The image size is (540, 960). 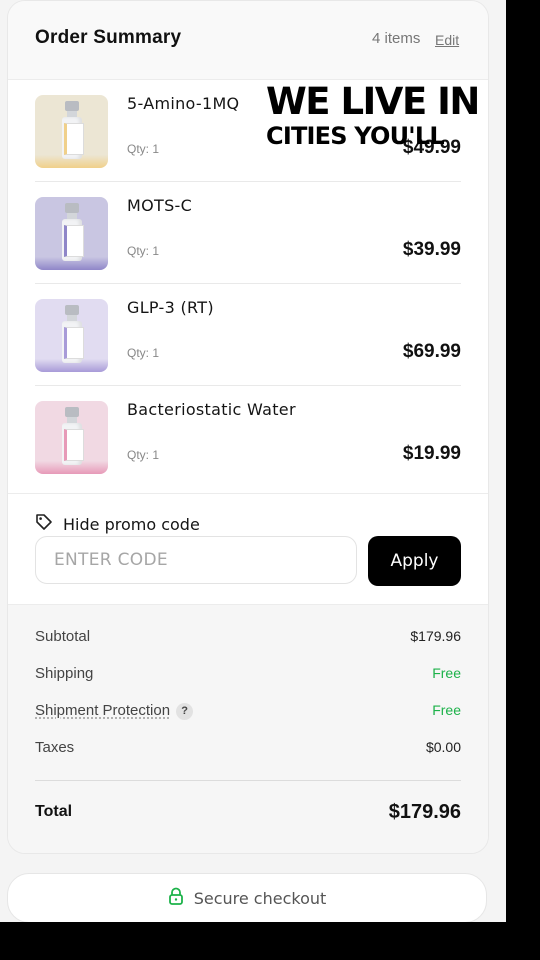 What do you see at coordinates (183, 103) in the screenshot?
I see `item-name: 5-Amino-1MQ` at bounding box center [183, 103].